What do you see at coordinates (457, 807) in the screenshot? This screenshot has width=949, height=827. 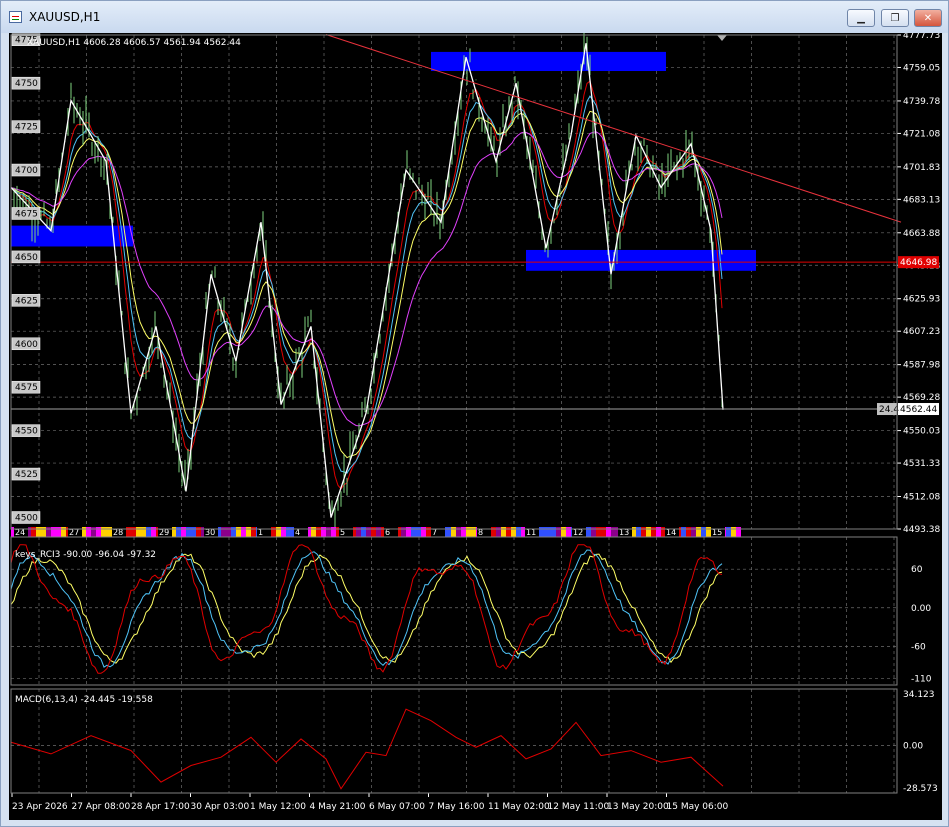 I see `time-axis-label: 7 May 16:00` at bounding box center [457, 807].